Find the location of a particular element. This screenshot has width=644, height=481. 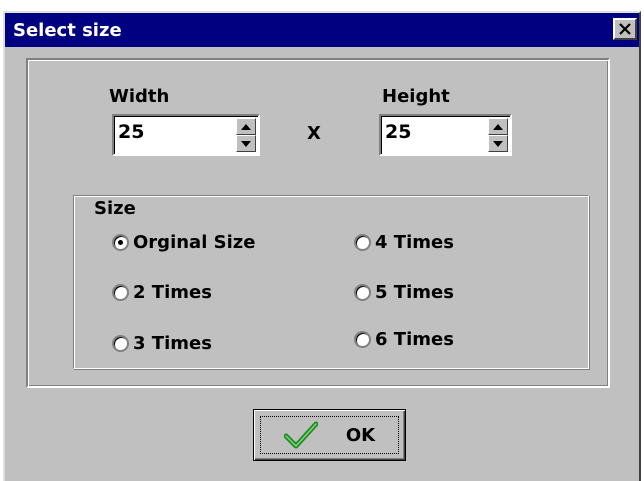

height-down-button is located at coordinates (498, 143).